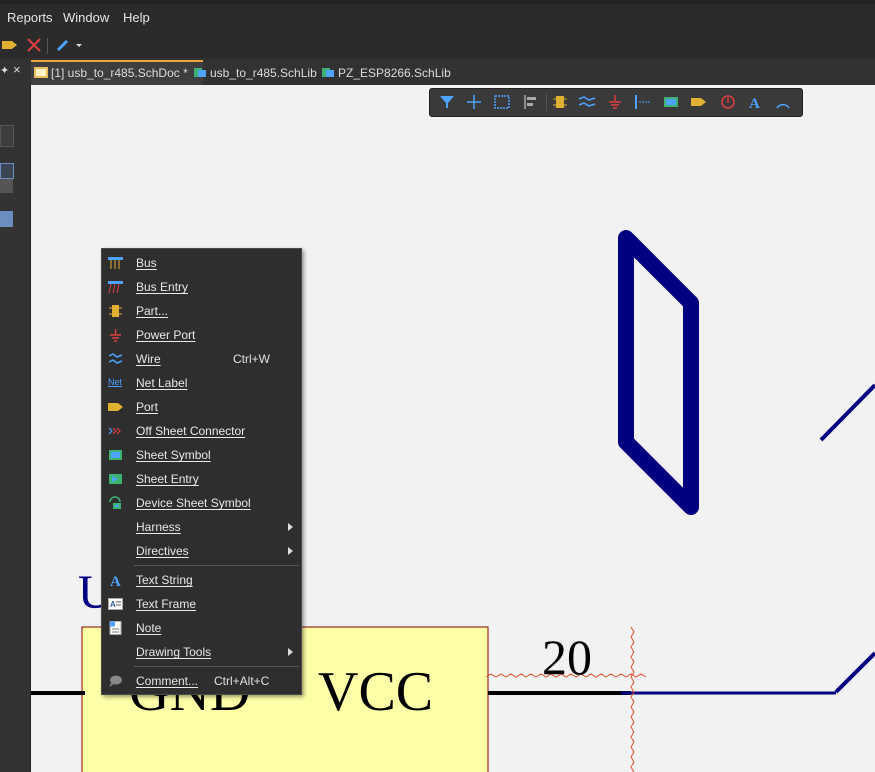 The image size is (875, 772). I want to click on menu-item-port: Port, so click(201, 407).